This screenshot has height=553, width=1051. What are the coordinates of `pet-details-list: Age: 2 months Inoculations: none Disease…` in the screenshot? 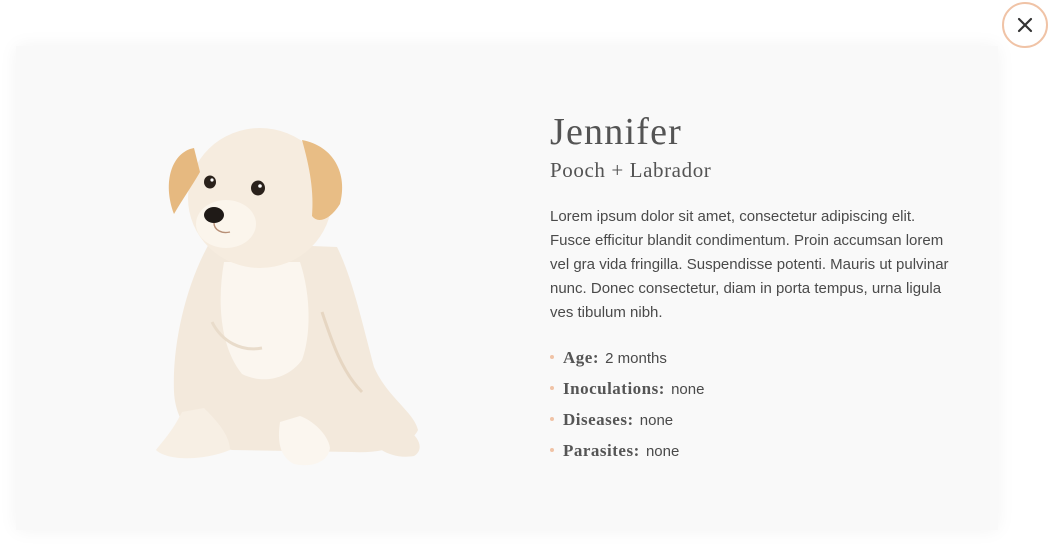 It's located at (755, 404).